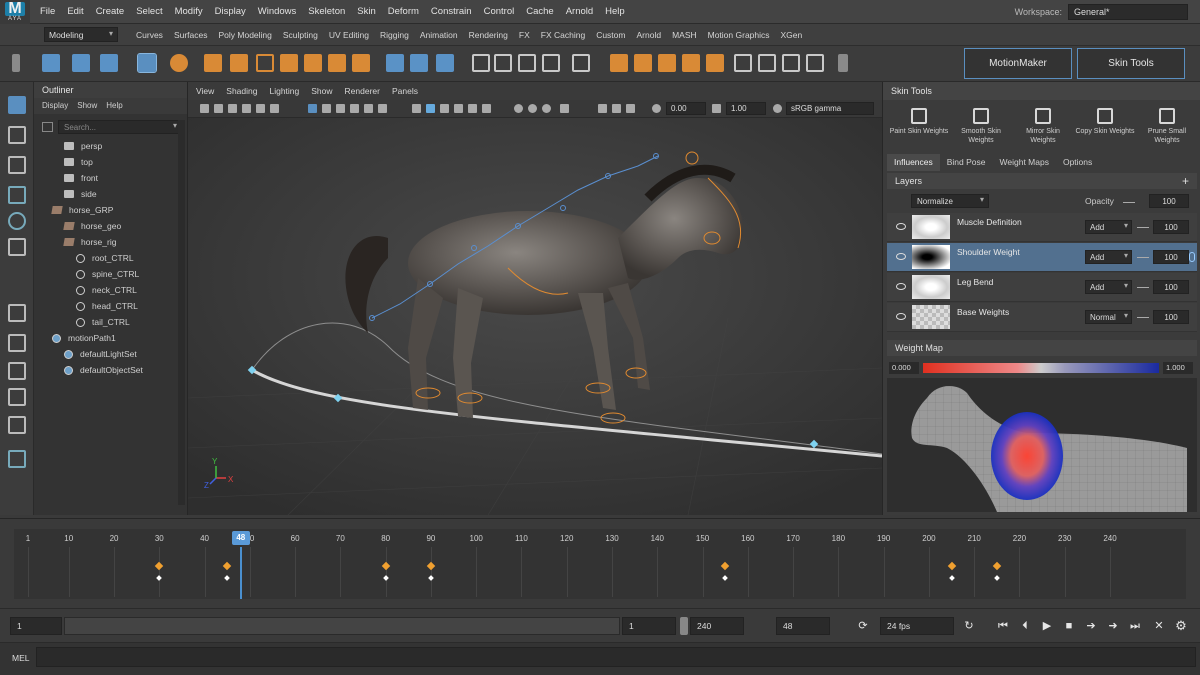 The width and height of the screenshot is (1200, 675). What do you see at coordinates (1091, 626) in the screenshot?
I see `play-forward-icon: ➔` at bounding box center [1091, 626].